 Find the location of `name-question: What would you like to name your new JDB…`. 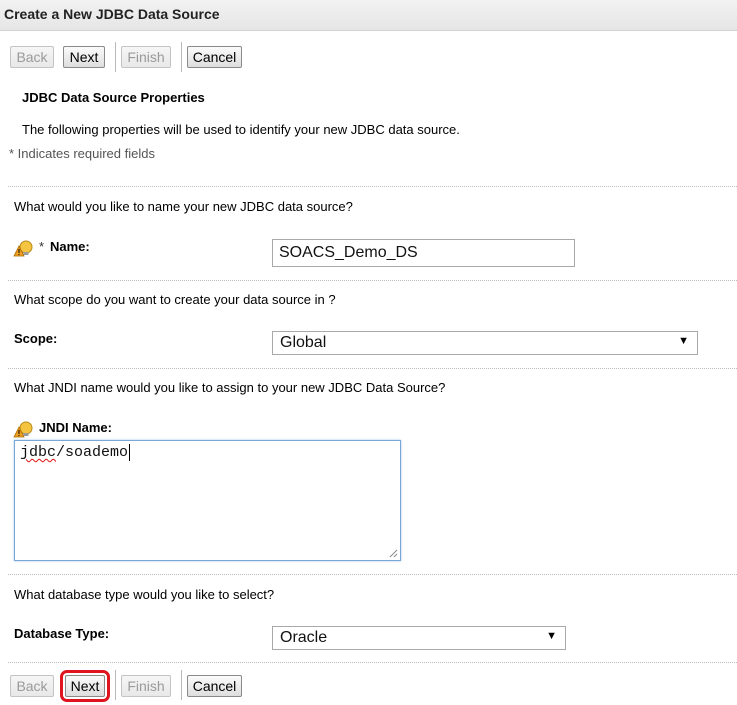

name-question: What would you like to name your new JDB… is located at coordinates (183, 206).